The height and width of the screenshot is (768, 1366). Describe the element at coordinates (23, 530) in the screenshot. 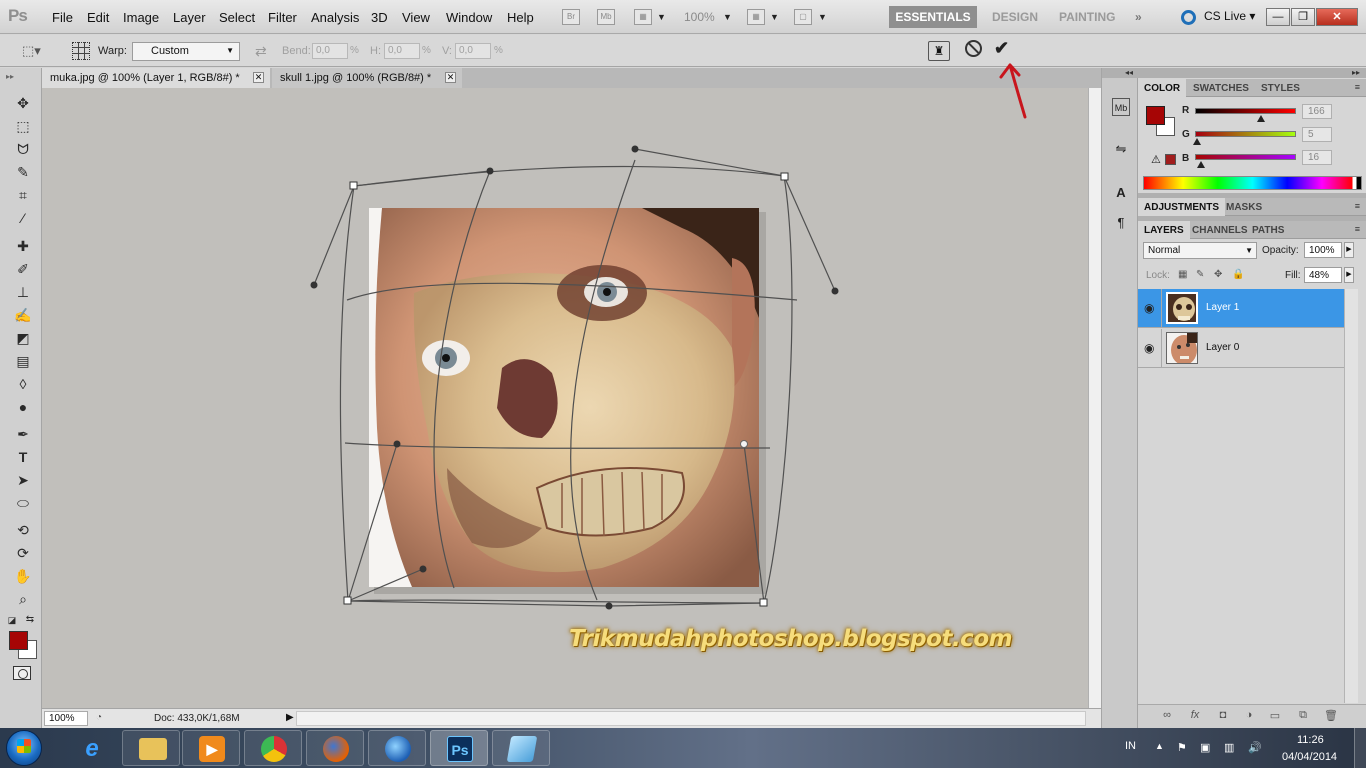

I see `3d-rotate-tool-icon: ⟲` at that location.